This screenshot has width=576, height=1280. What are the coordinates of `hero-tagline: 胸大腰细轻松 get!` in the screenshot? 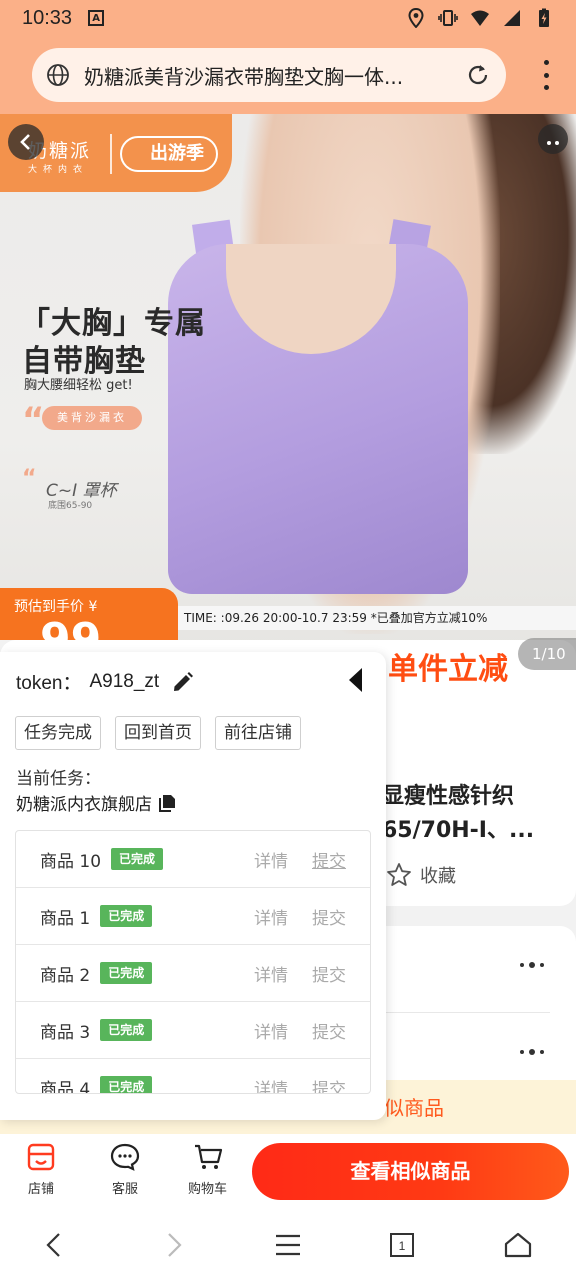 It's located at (78, 385).